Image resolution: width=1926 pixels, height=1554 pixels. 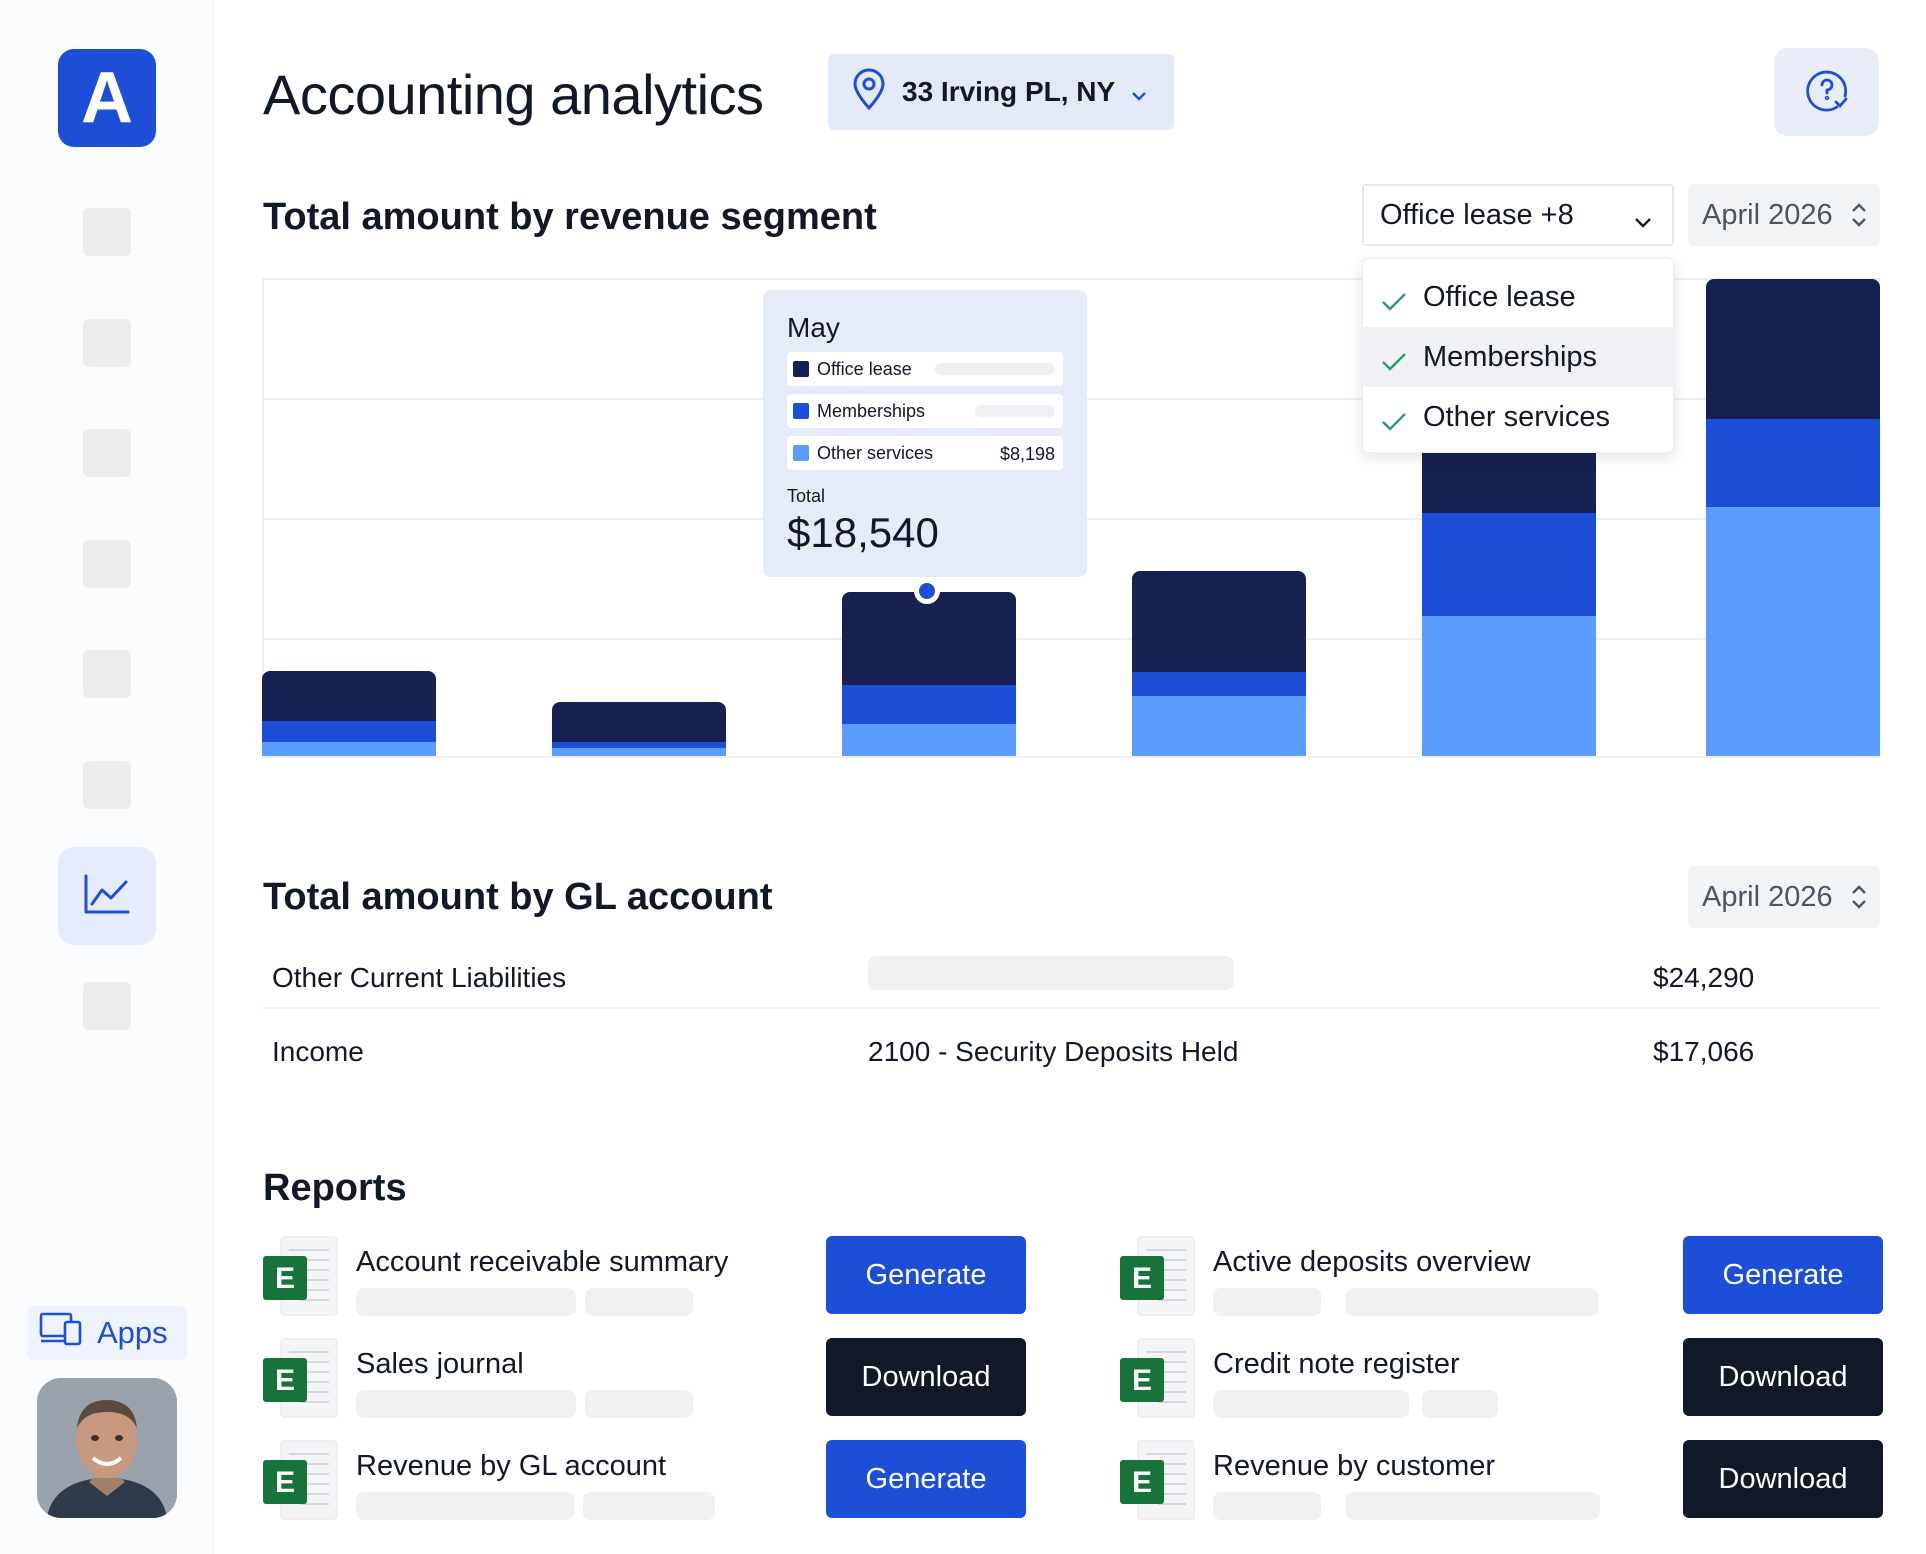 I want to click on nav-item-analytics, so click(x=107, y=896).